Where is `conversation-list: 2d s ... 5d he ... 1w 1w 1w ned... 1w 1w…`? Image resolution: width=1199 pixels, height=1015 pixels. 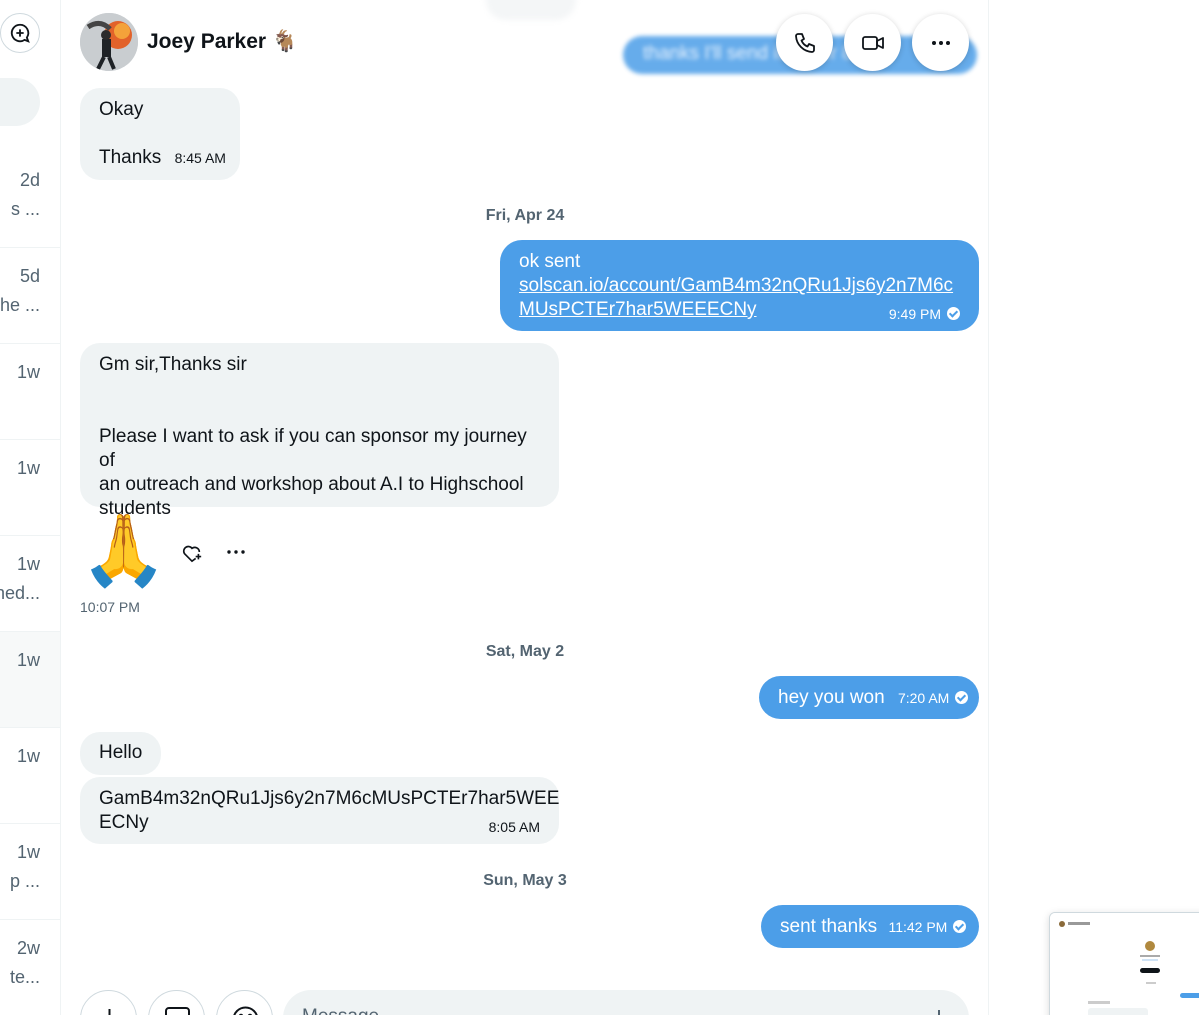
conversation-list: 2d s ... 5d he ... 1w 1w 1w ned... 1w 1w… is located at coordinates (30, 507).